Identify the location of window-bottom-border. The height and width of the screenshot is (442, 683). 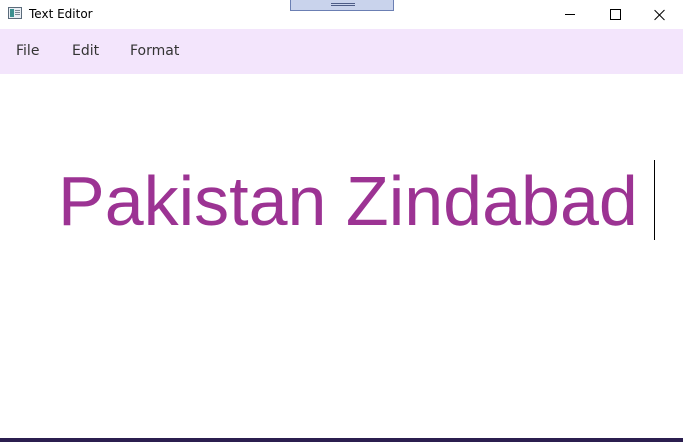
(341, 440).